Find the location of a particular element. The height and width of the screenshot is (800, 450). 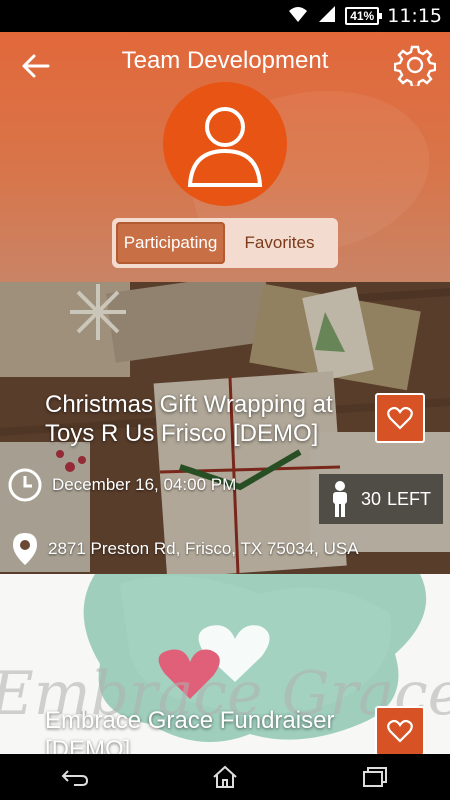

wifi-icon is located at coordinates (298, 16).